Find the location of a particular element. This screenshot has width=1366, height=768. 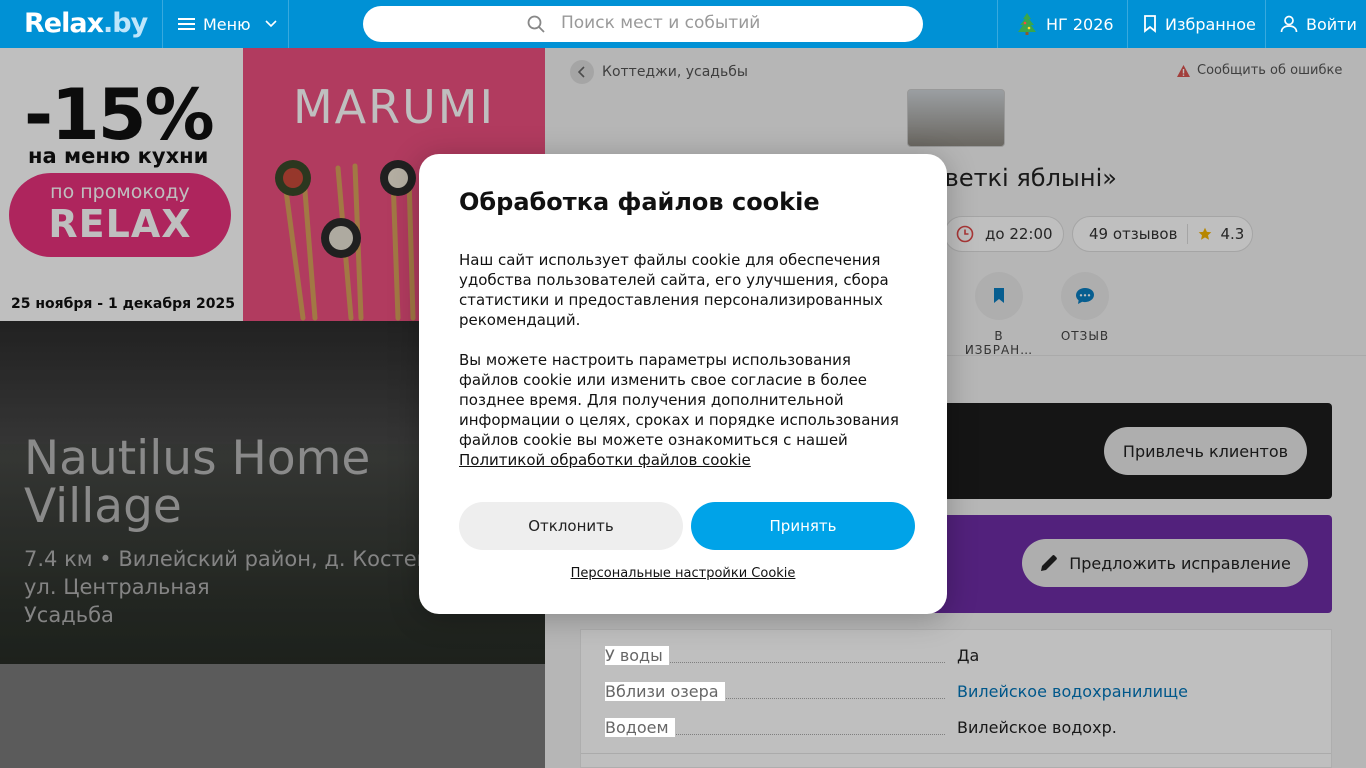

user-icon is located at coordinates (1289, 24).